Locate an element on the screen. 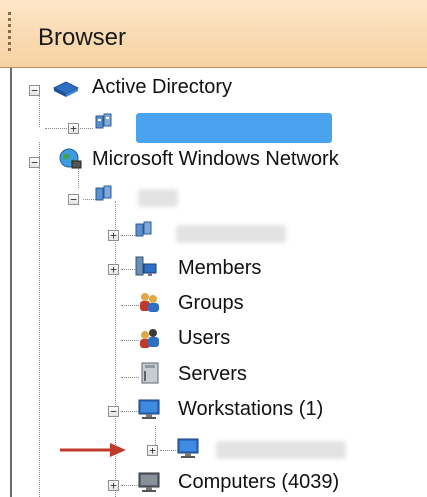 This screenshot has width=427, height=497. redacted-workgroup-name is located at coordinates (158, 198).